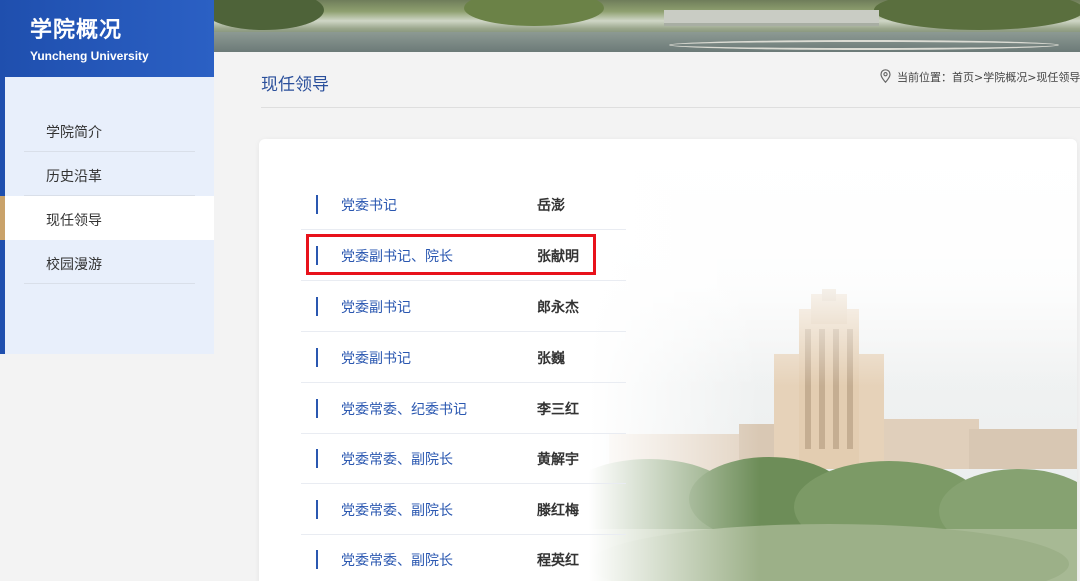 Image resolution: width=1080 pixels, height=581 pixels. What do you see at coordinates (74, 221) in the screenshot?
I see `sidebar-item-label: 现任领导` at bounding box center [74, 221].